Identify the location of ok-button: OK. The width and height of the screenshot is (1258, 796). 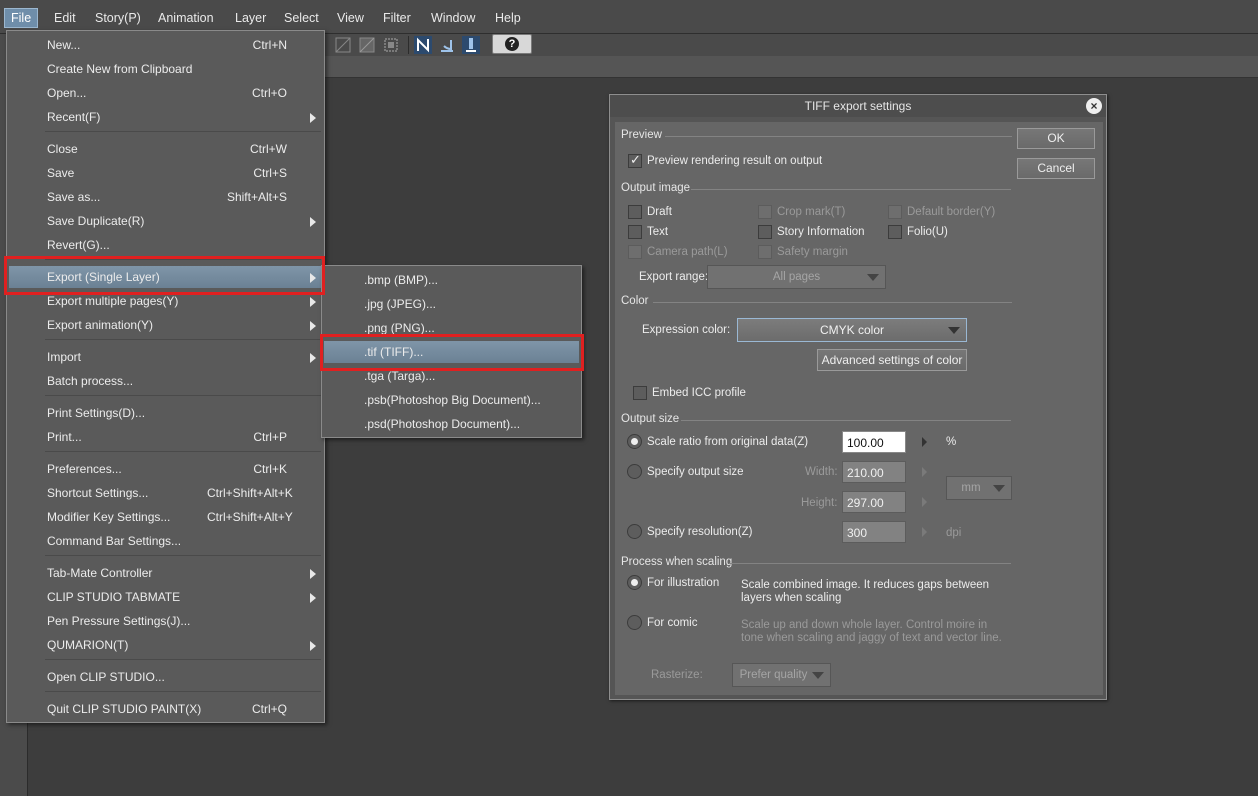
(1056, 138).